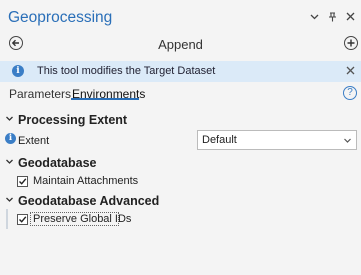  What do you see at coordinates (180, 120) in the screenshot?
I see `section-processing-extent: Processing Extent` at bounding box center [180, 120].